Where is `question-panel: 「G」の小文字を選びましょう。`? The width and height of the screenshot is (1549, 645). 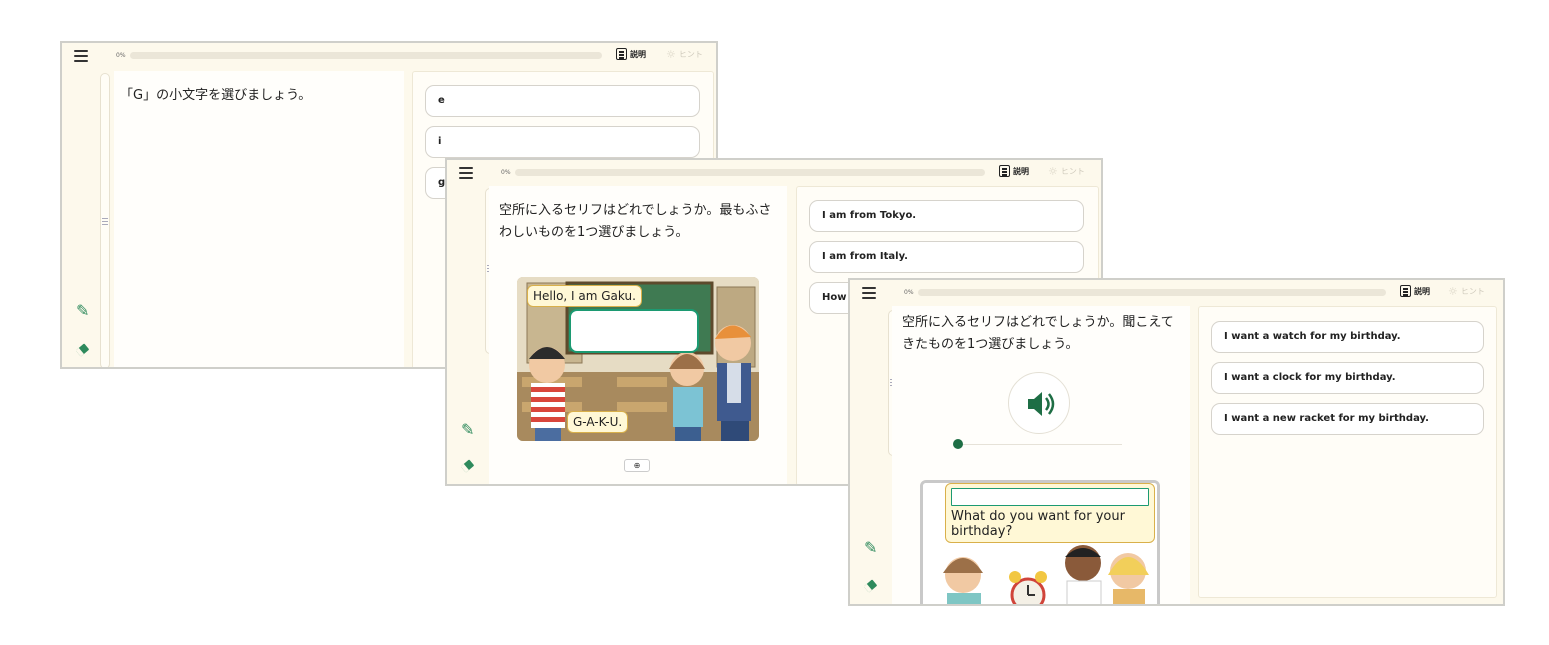
question-panel: 「G」の小文字を選びましょう。 is located at coordinates (259, 219).